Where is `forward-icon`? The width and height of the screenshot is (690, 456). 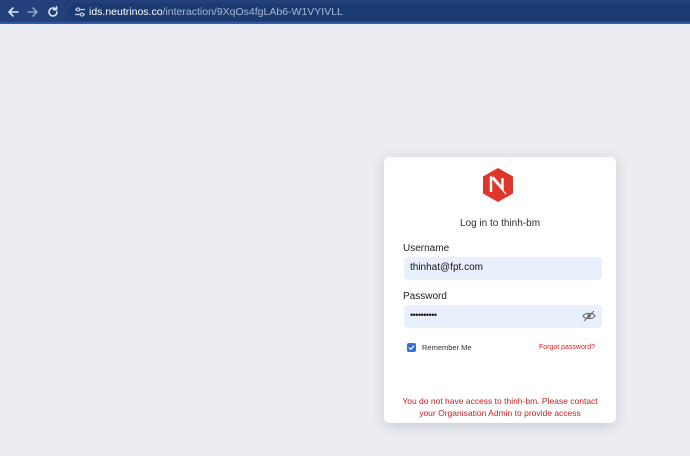 forward-icon is located at coordinates (33, 12).